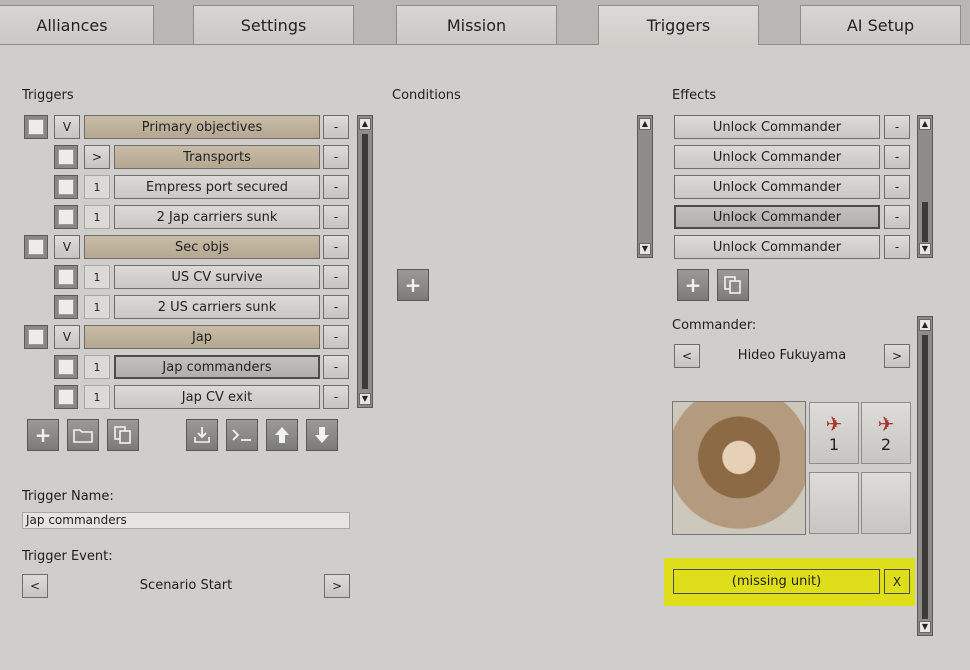  I want to click on trigger-name: Jap commanders, so click(217, 367).